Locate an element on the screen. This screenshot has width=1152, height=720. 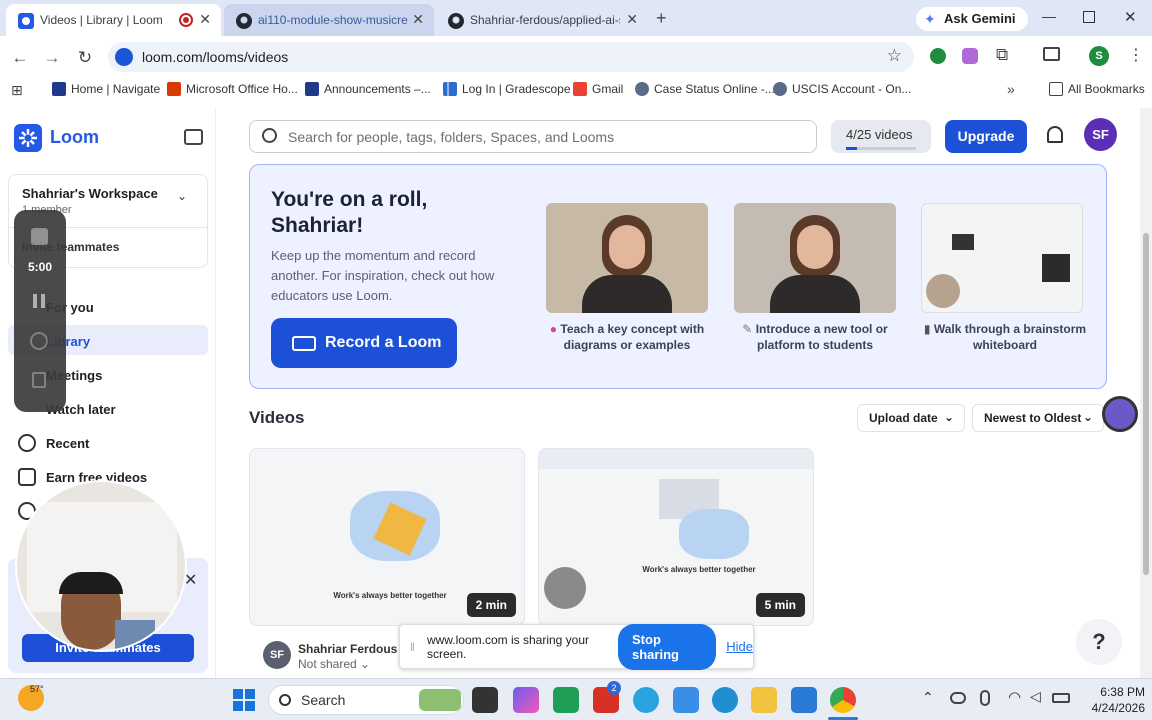
video-count-text: 4/25 videos is located at coordinates (879, 134).